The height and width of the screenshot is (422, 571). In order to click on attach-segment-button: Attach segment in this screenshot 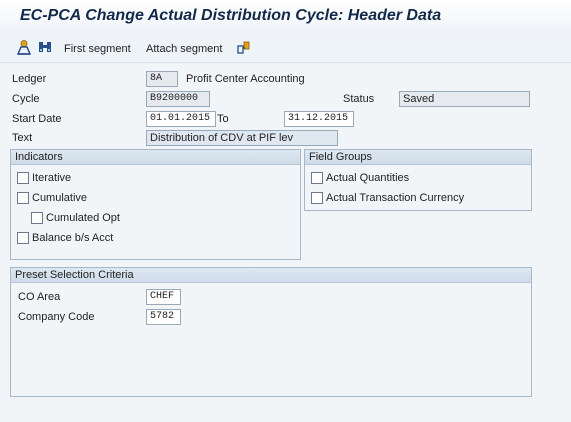, I will do `click(184, 49)`.